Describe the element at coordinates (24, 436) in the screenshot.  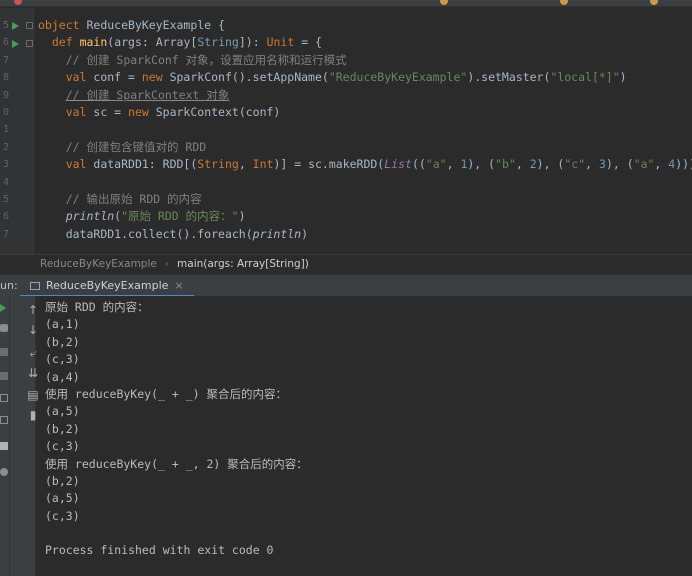
I see `console-toolbar: ↑ ↓ ⤶ ⇊ ▤ ▮` at that location.